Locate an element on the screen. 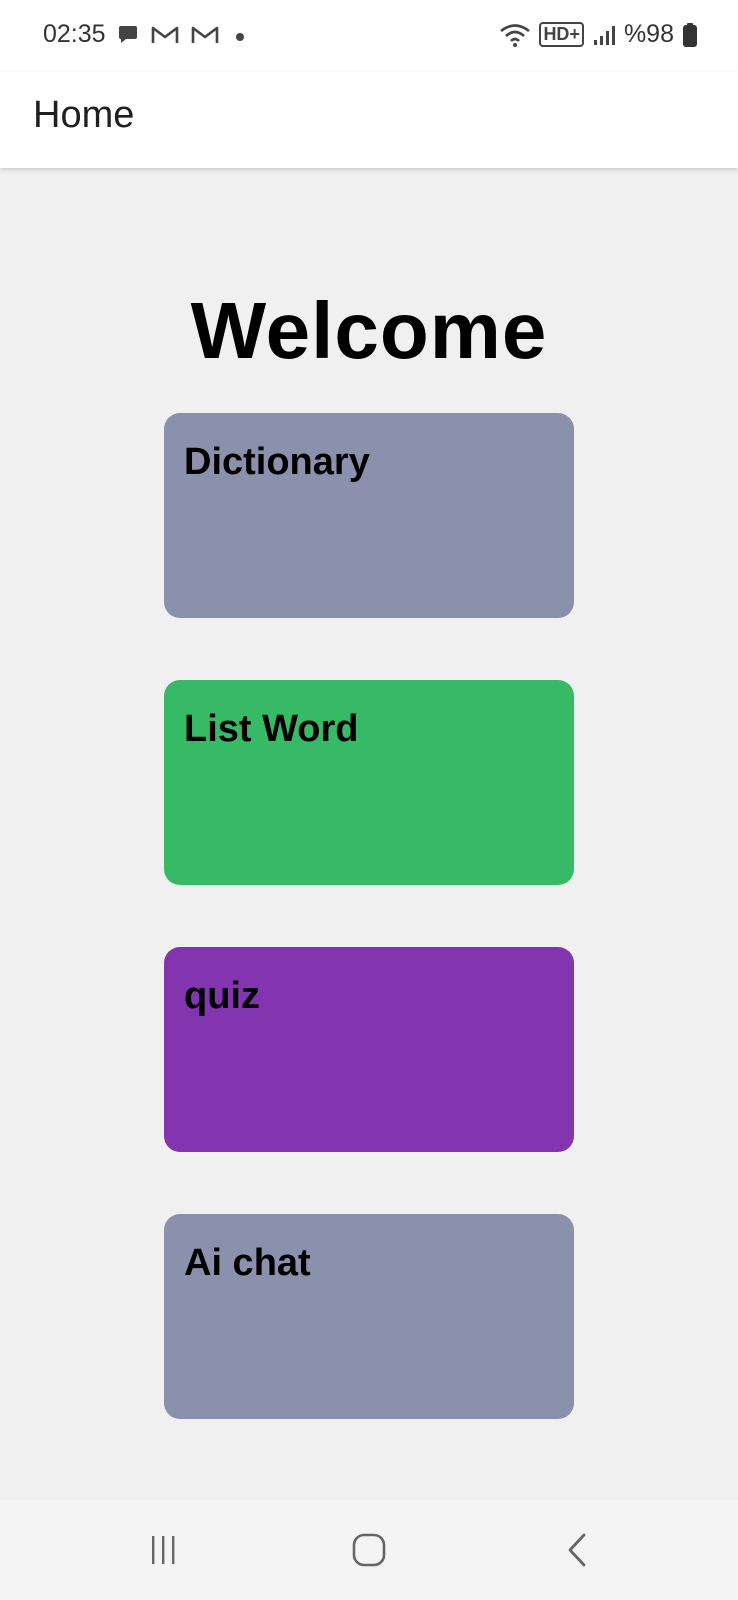 Image resolution: width=738 pixels, height=1600 pixels. quiz-card: quiz is located at coordinates (369, 1049).